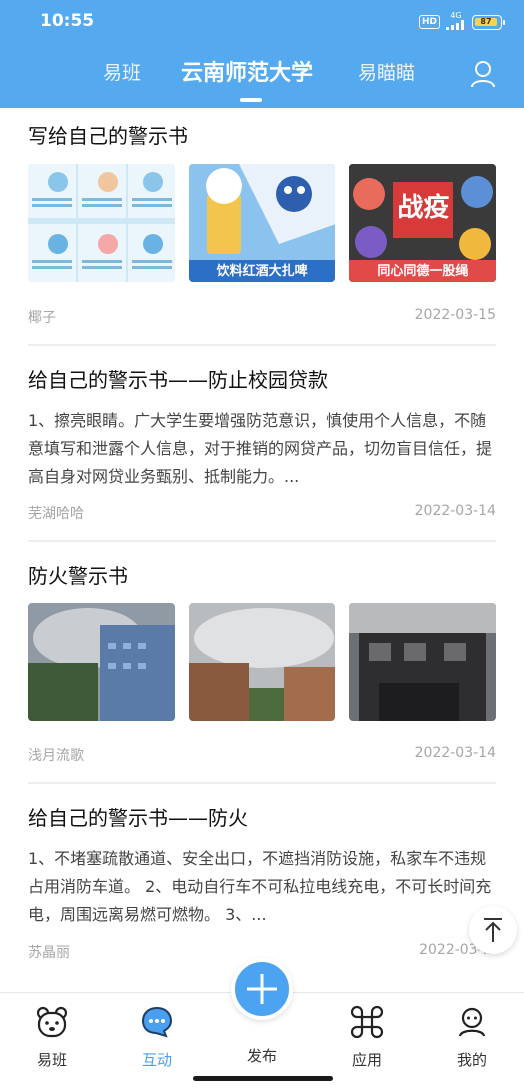 This screenshot has width=524, height=1091. Describe the element at coordinates (56, 513) in the screenshot. I see `post-author: 芜湖哈哈` at that location.